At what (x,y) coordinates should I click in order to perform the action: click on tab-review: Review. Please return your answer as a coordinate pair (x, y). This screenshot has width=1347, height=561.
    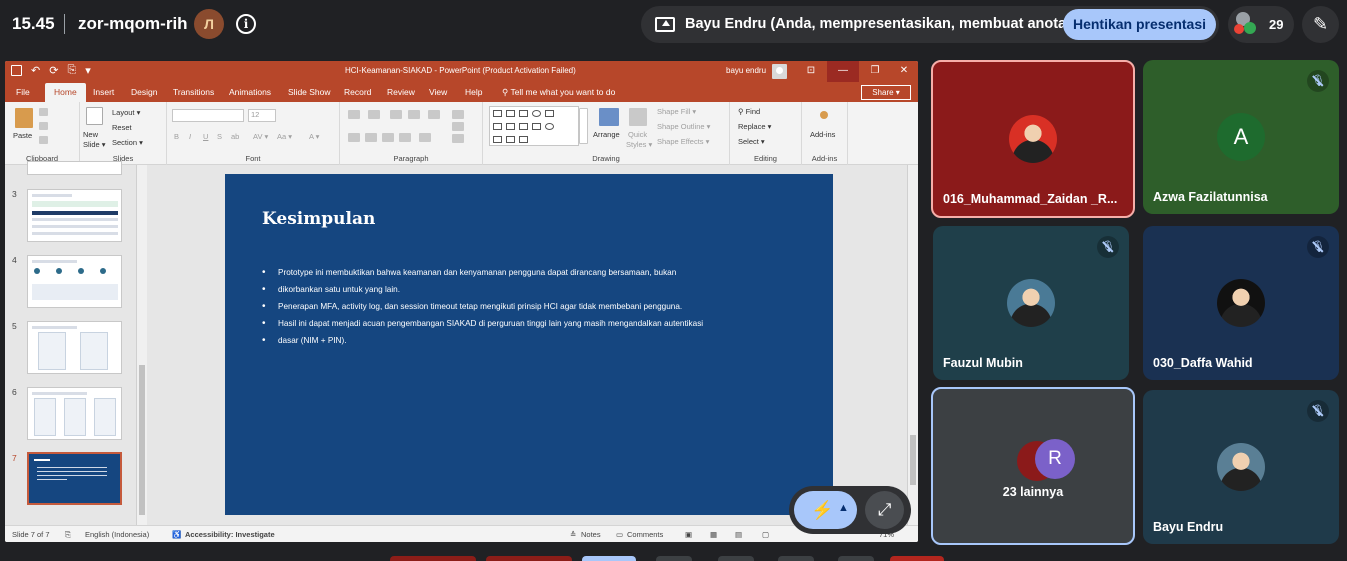
    Looking at the image, I should click on (401, 92).